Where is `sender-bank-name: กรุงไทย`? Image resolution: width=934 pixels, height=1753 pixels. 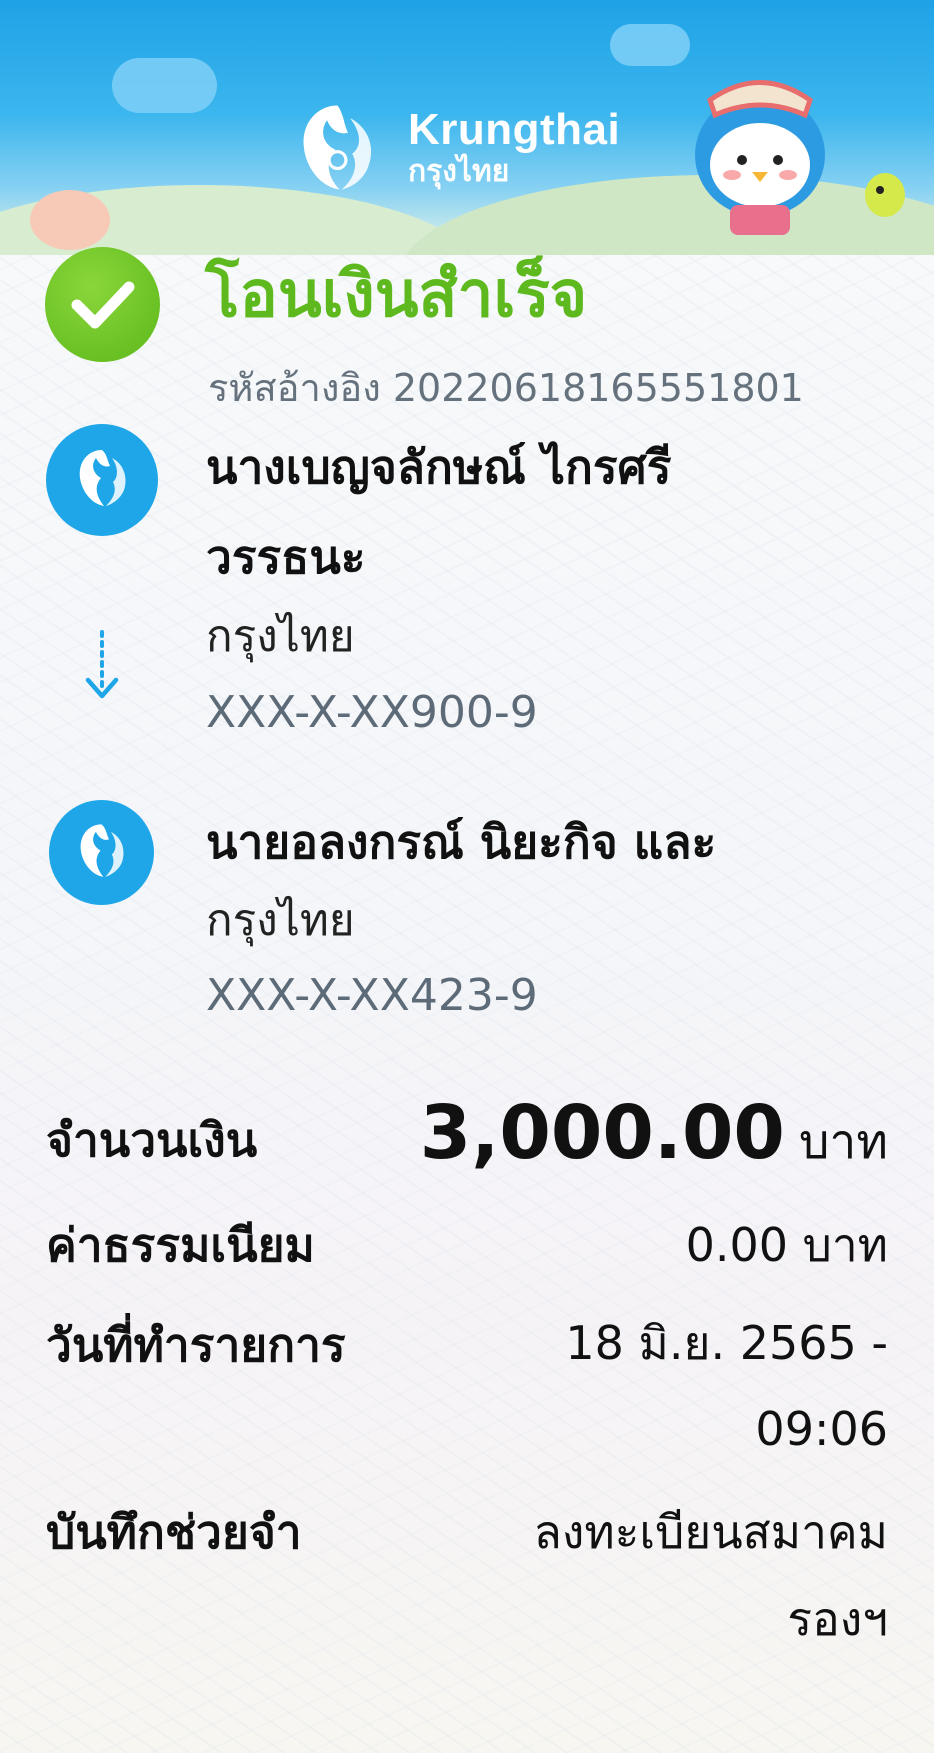 sender-bank-name: กรุงไทย is located at coordinates (280, 636).